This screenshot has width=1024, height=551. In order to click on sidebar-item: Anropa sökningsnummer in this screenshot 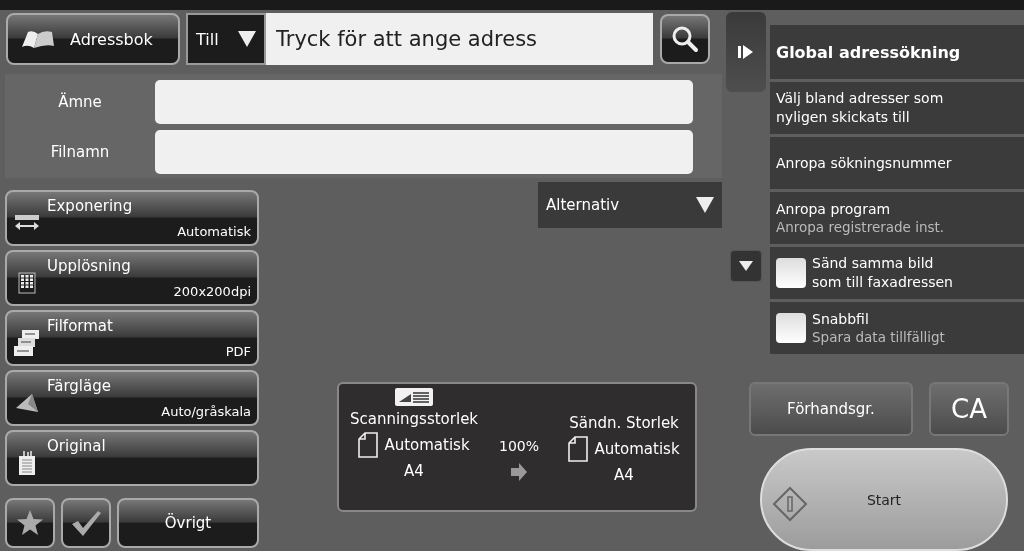, I will do `click(897, 163)`.